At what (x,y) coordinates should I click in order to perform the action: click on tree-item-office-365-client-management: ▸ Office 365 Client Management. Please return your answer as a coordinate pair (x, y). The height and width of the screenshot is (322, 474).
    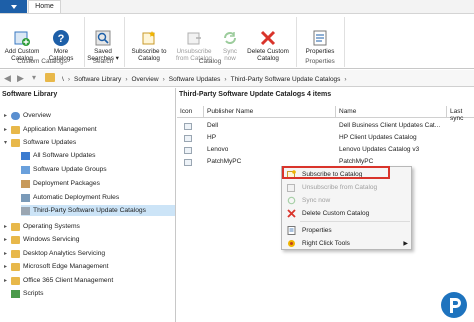
    Looking at the image, I should click on (58, 280).